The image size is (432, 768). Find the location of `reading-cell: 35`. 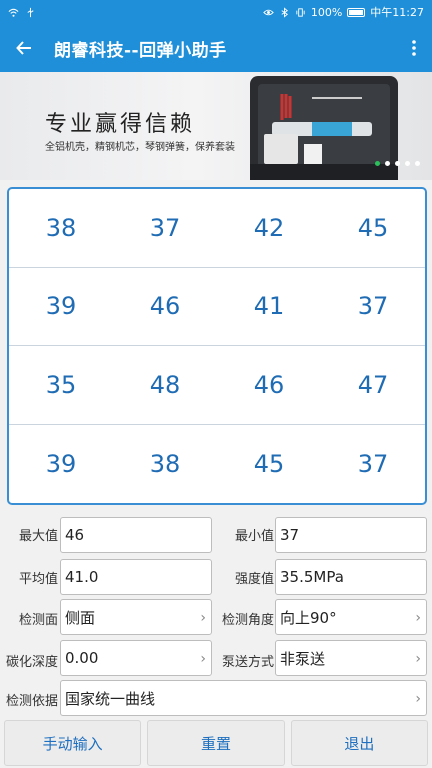

reading-cell: 35 is located at coordinates (61, 385).